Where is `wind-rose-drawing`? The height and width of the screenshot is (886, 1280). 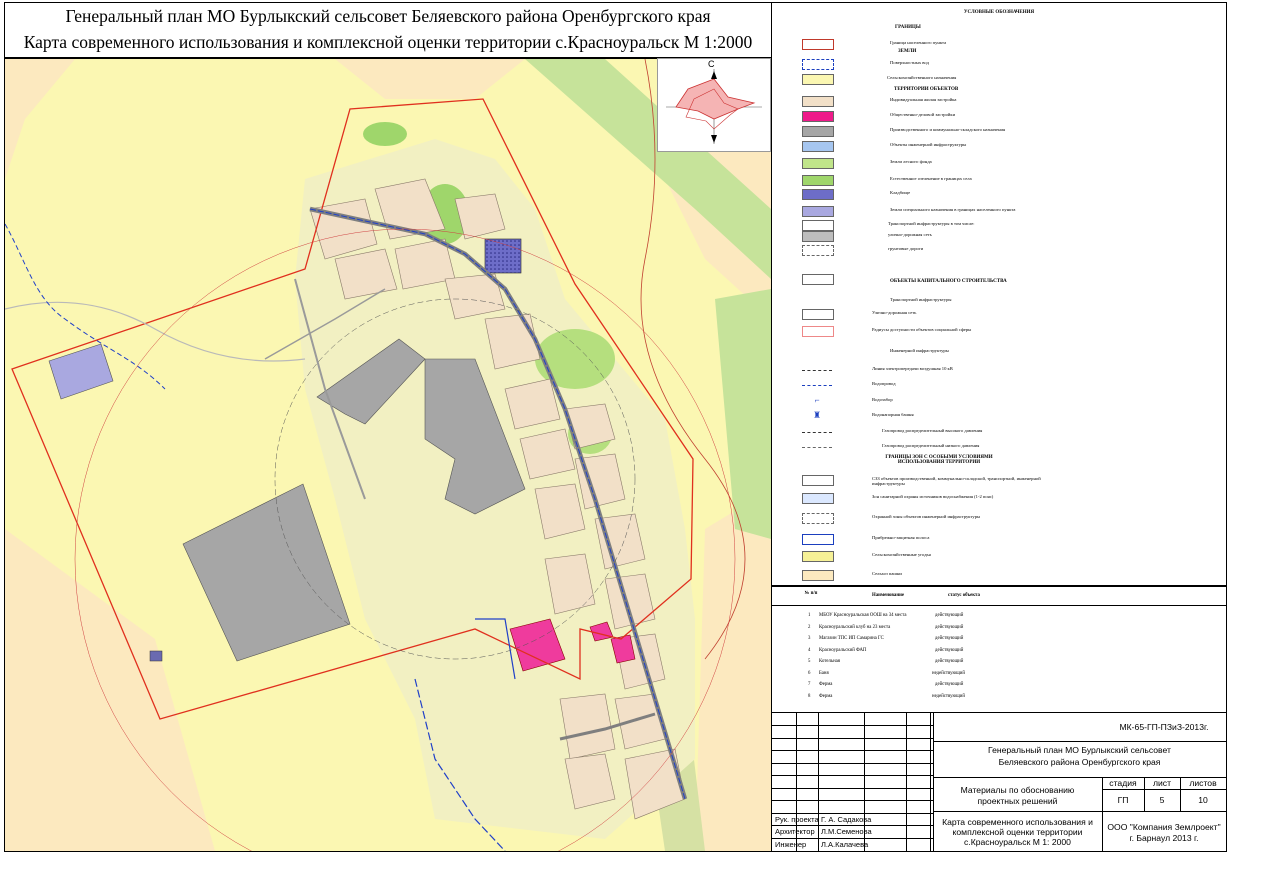 wind-rose-drawing is located at coordinates (714, 106).